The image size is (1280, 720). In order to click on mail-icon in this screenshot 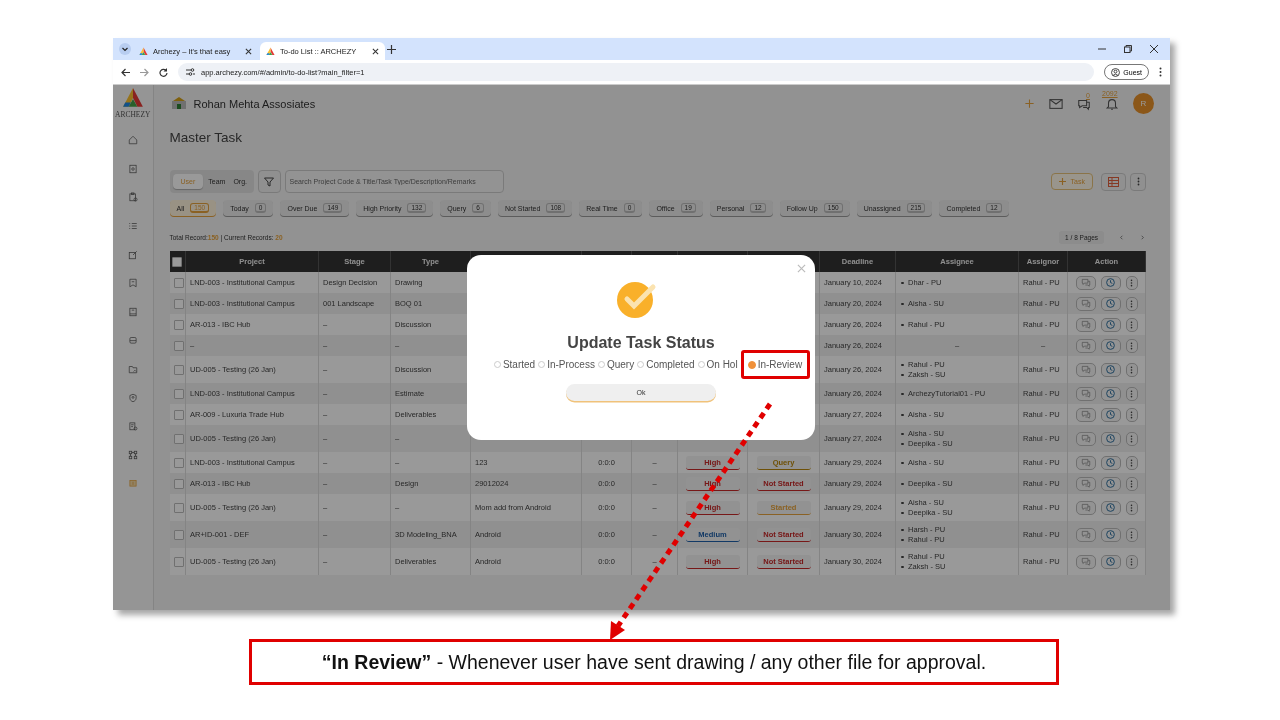, I will do `click(1056, 103)`.